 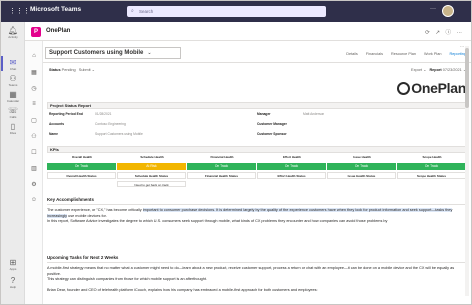 I want to click on rail-item-files: ▯ Files, so click(x=13, y=128).